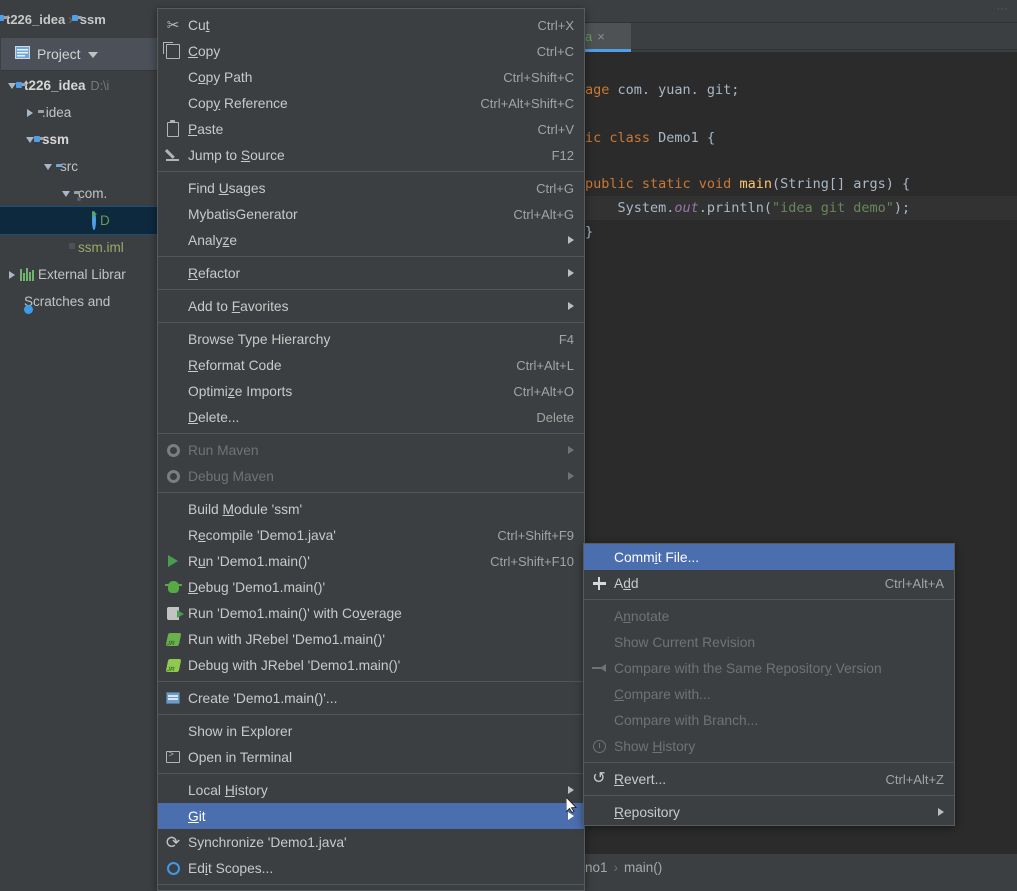 The height and width of the screenshot is (891, 1017). What do you see at coordinates (371, 587) in the screenshot?
I see `context-menu-item-debug-demo1-main: Debug 'Demo1.main()'` at bounding box center [371, 587].